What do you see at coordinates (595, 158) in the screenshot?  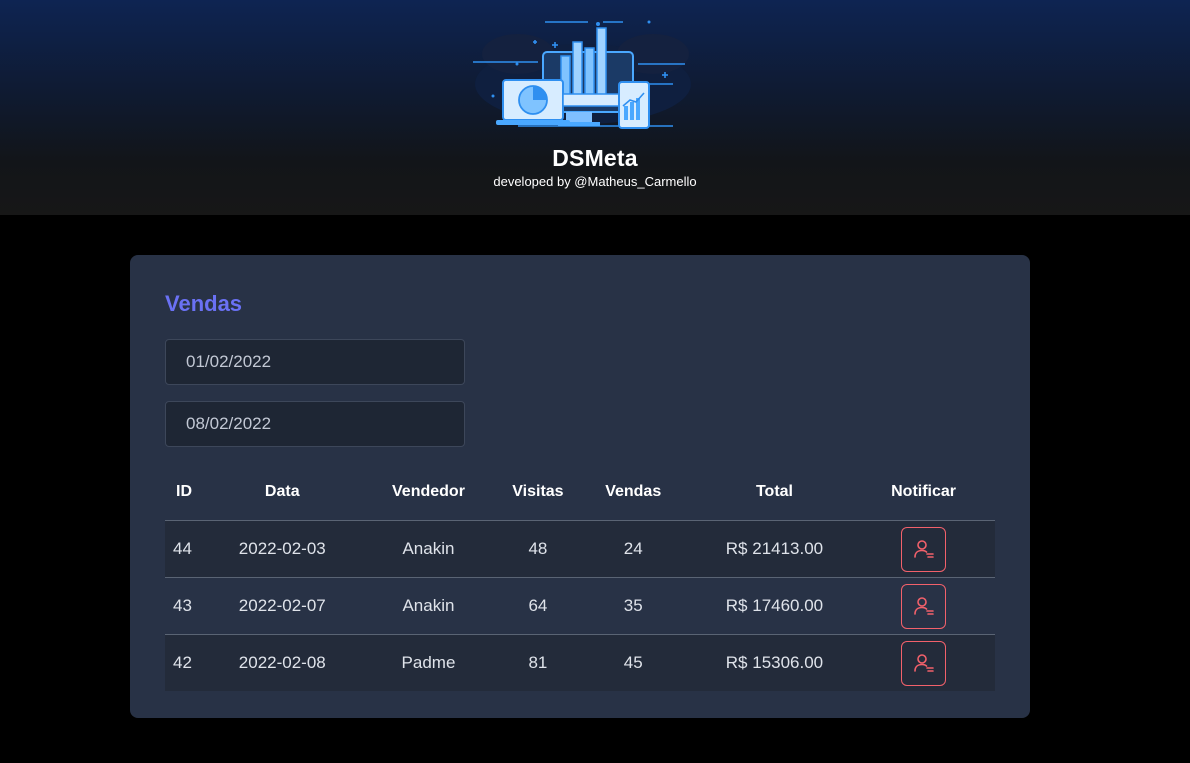 I see `app-title: DSMeta` at bounding box center [595, 158].